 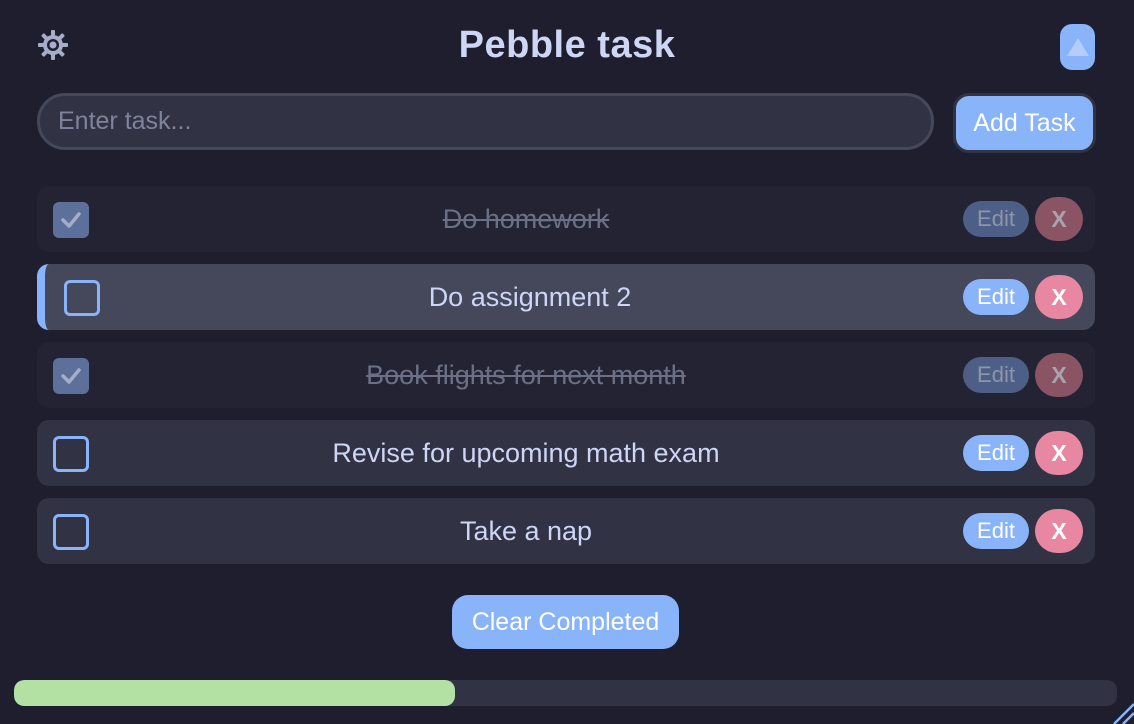 I want to click on task-item: Revise for upcoming math exam Edit X, so click(x=566, y=453).